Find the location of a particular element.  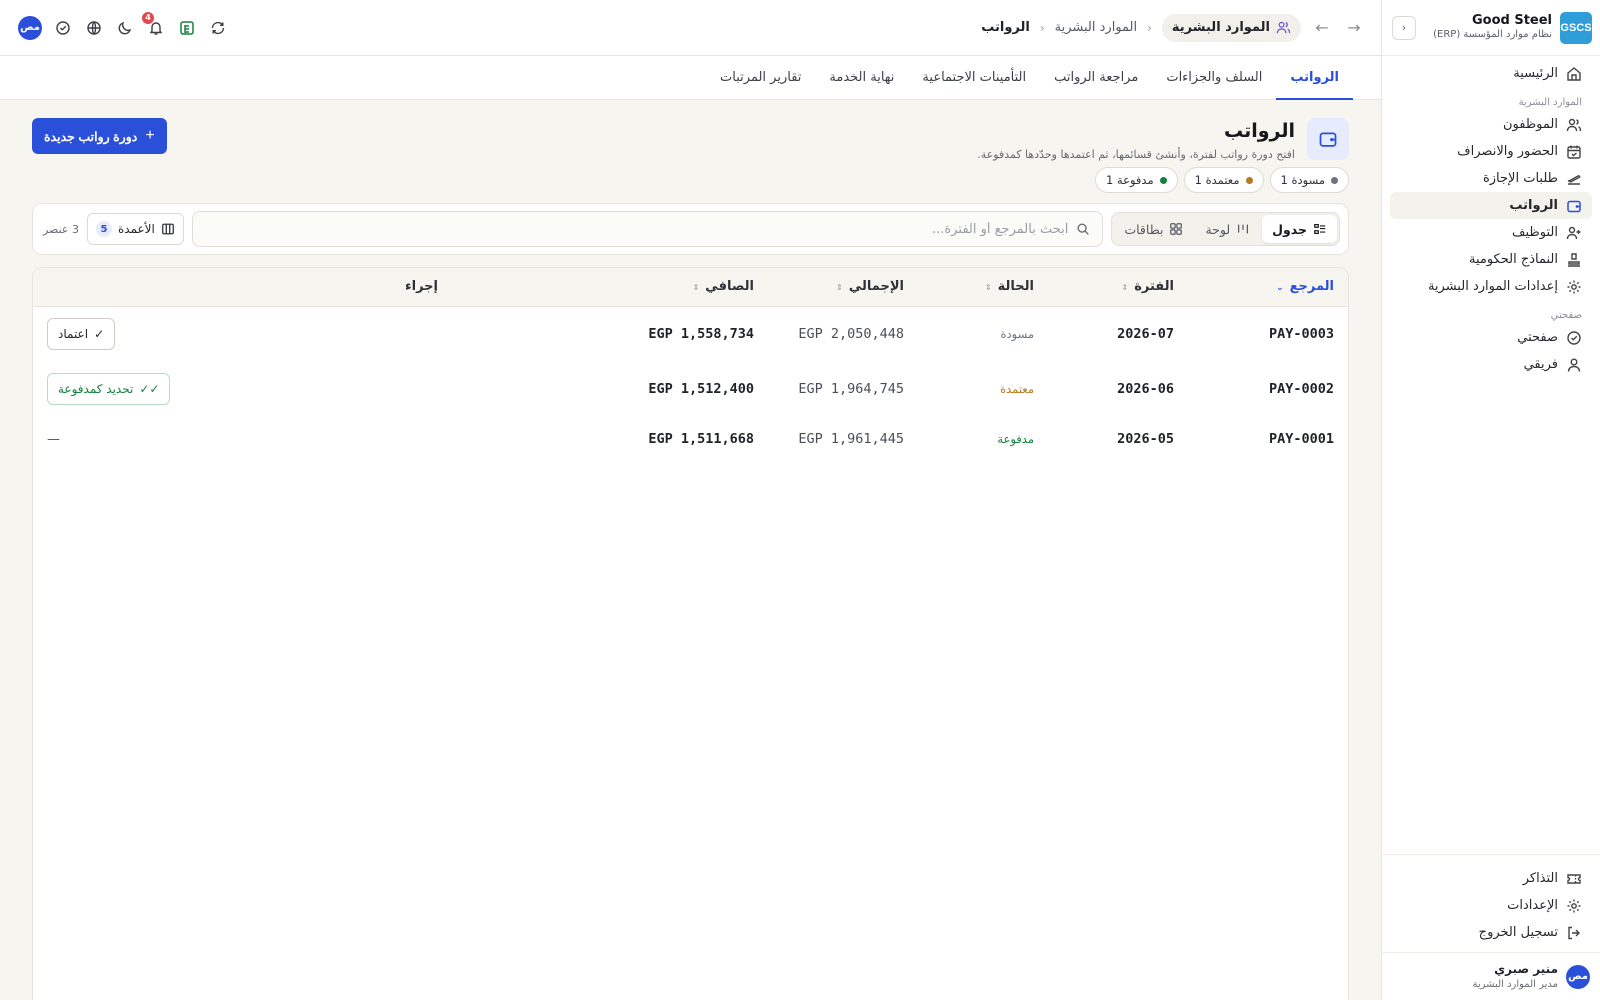

gear-icon is located at coordinates (1574, 906).